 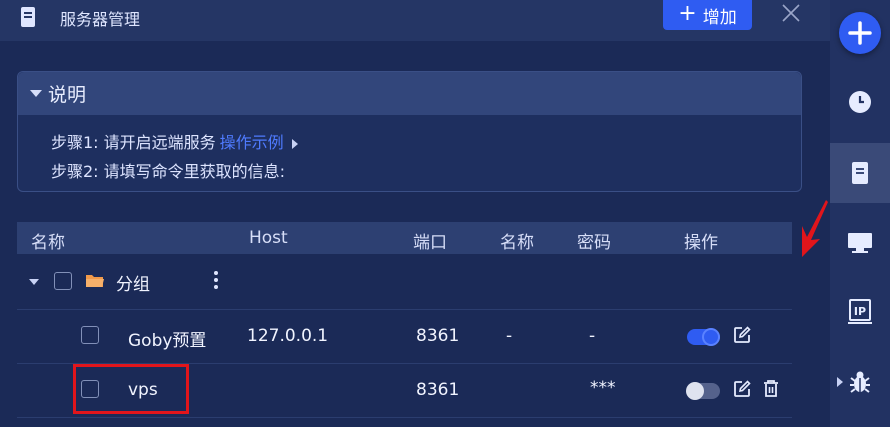 I want to click on table-header: 名称 Host 端口 名称 密码 操作, so click(x=404, y=238).